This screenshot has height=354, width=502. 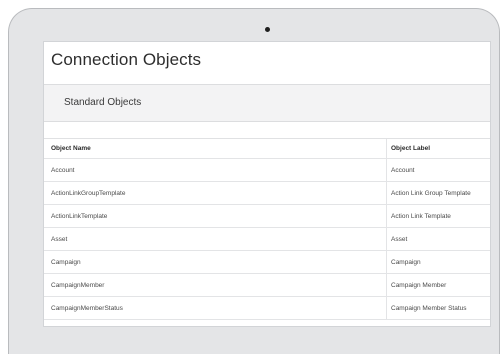 I want to click on page-title: Connection Objects, so click(x=126, y=59).